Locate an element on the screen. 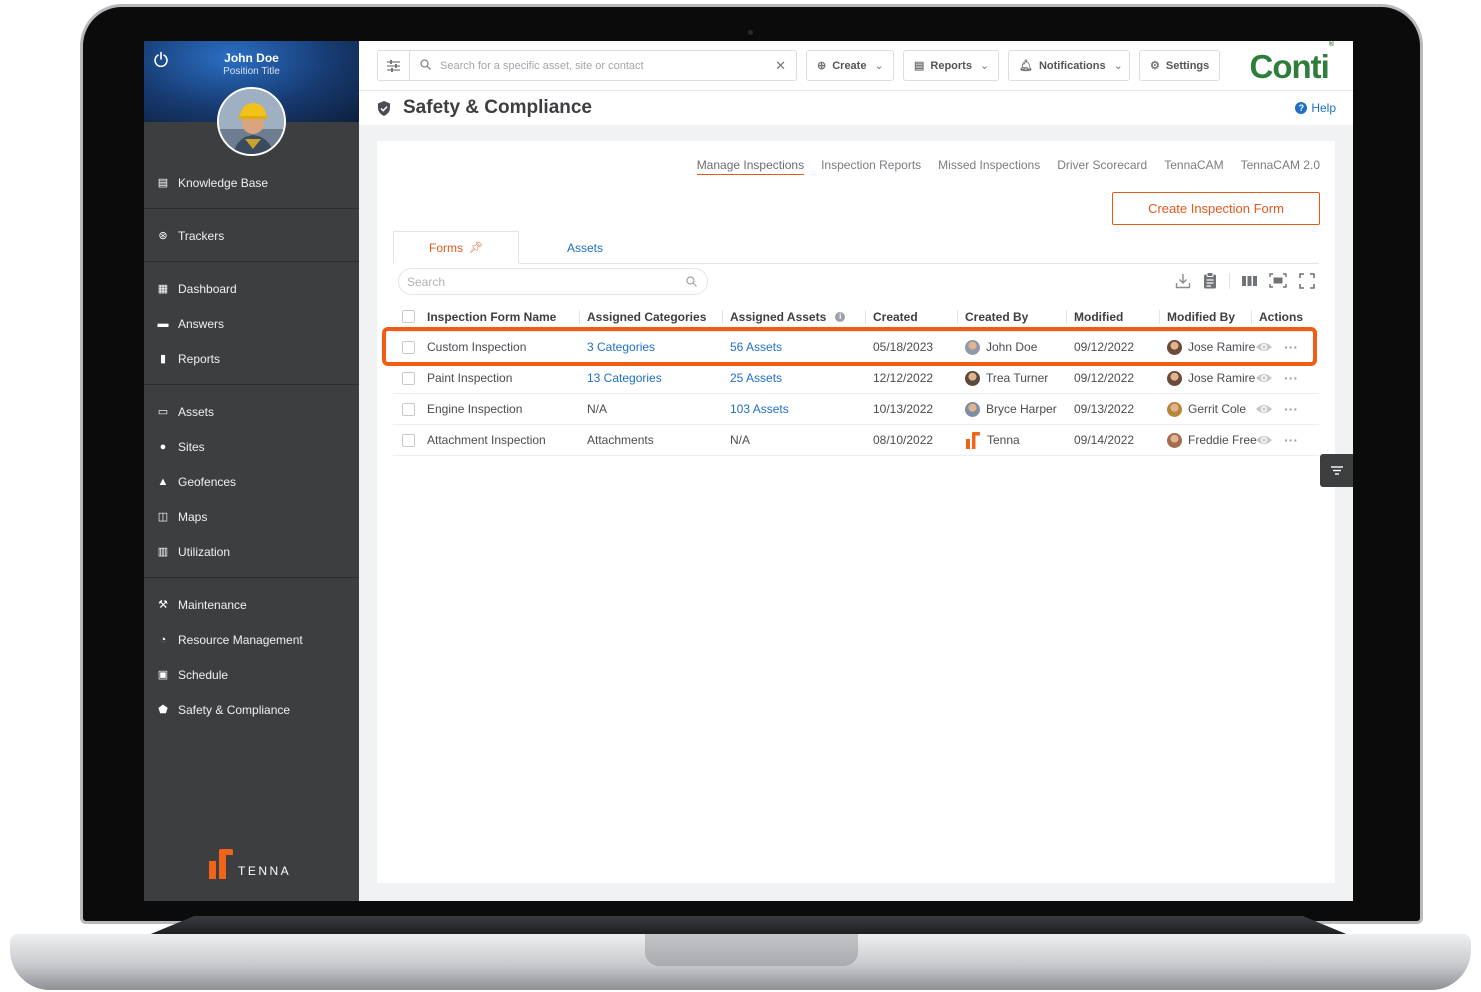  sidebar-item-geofences: ▲ Geofences is located at coordinates (251, 481).